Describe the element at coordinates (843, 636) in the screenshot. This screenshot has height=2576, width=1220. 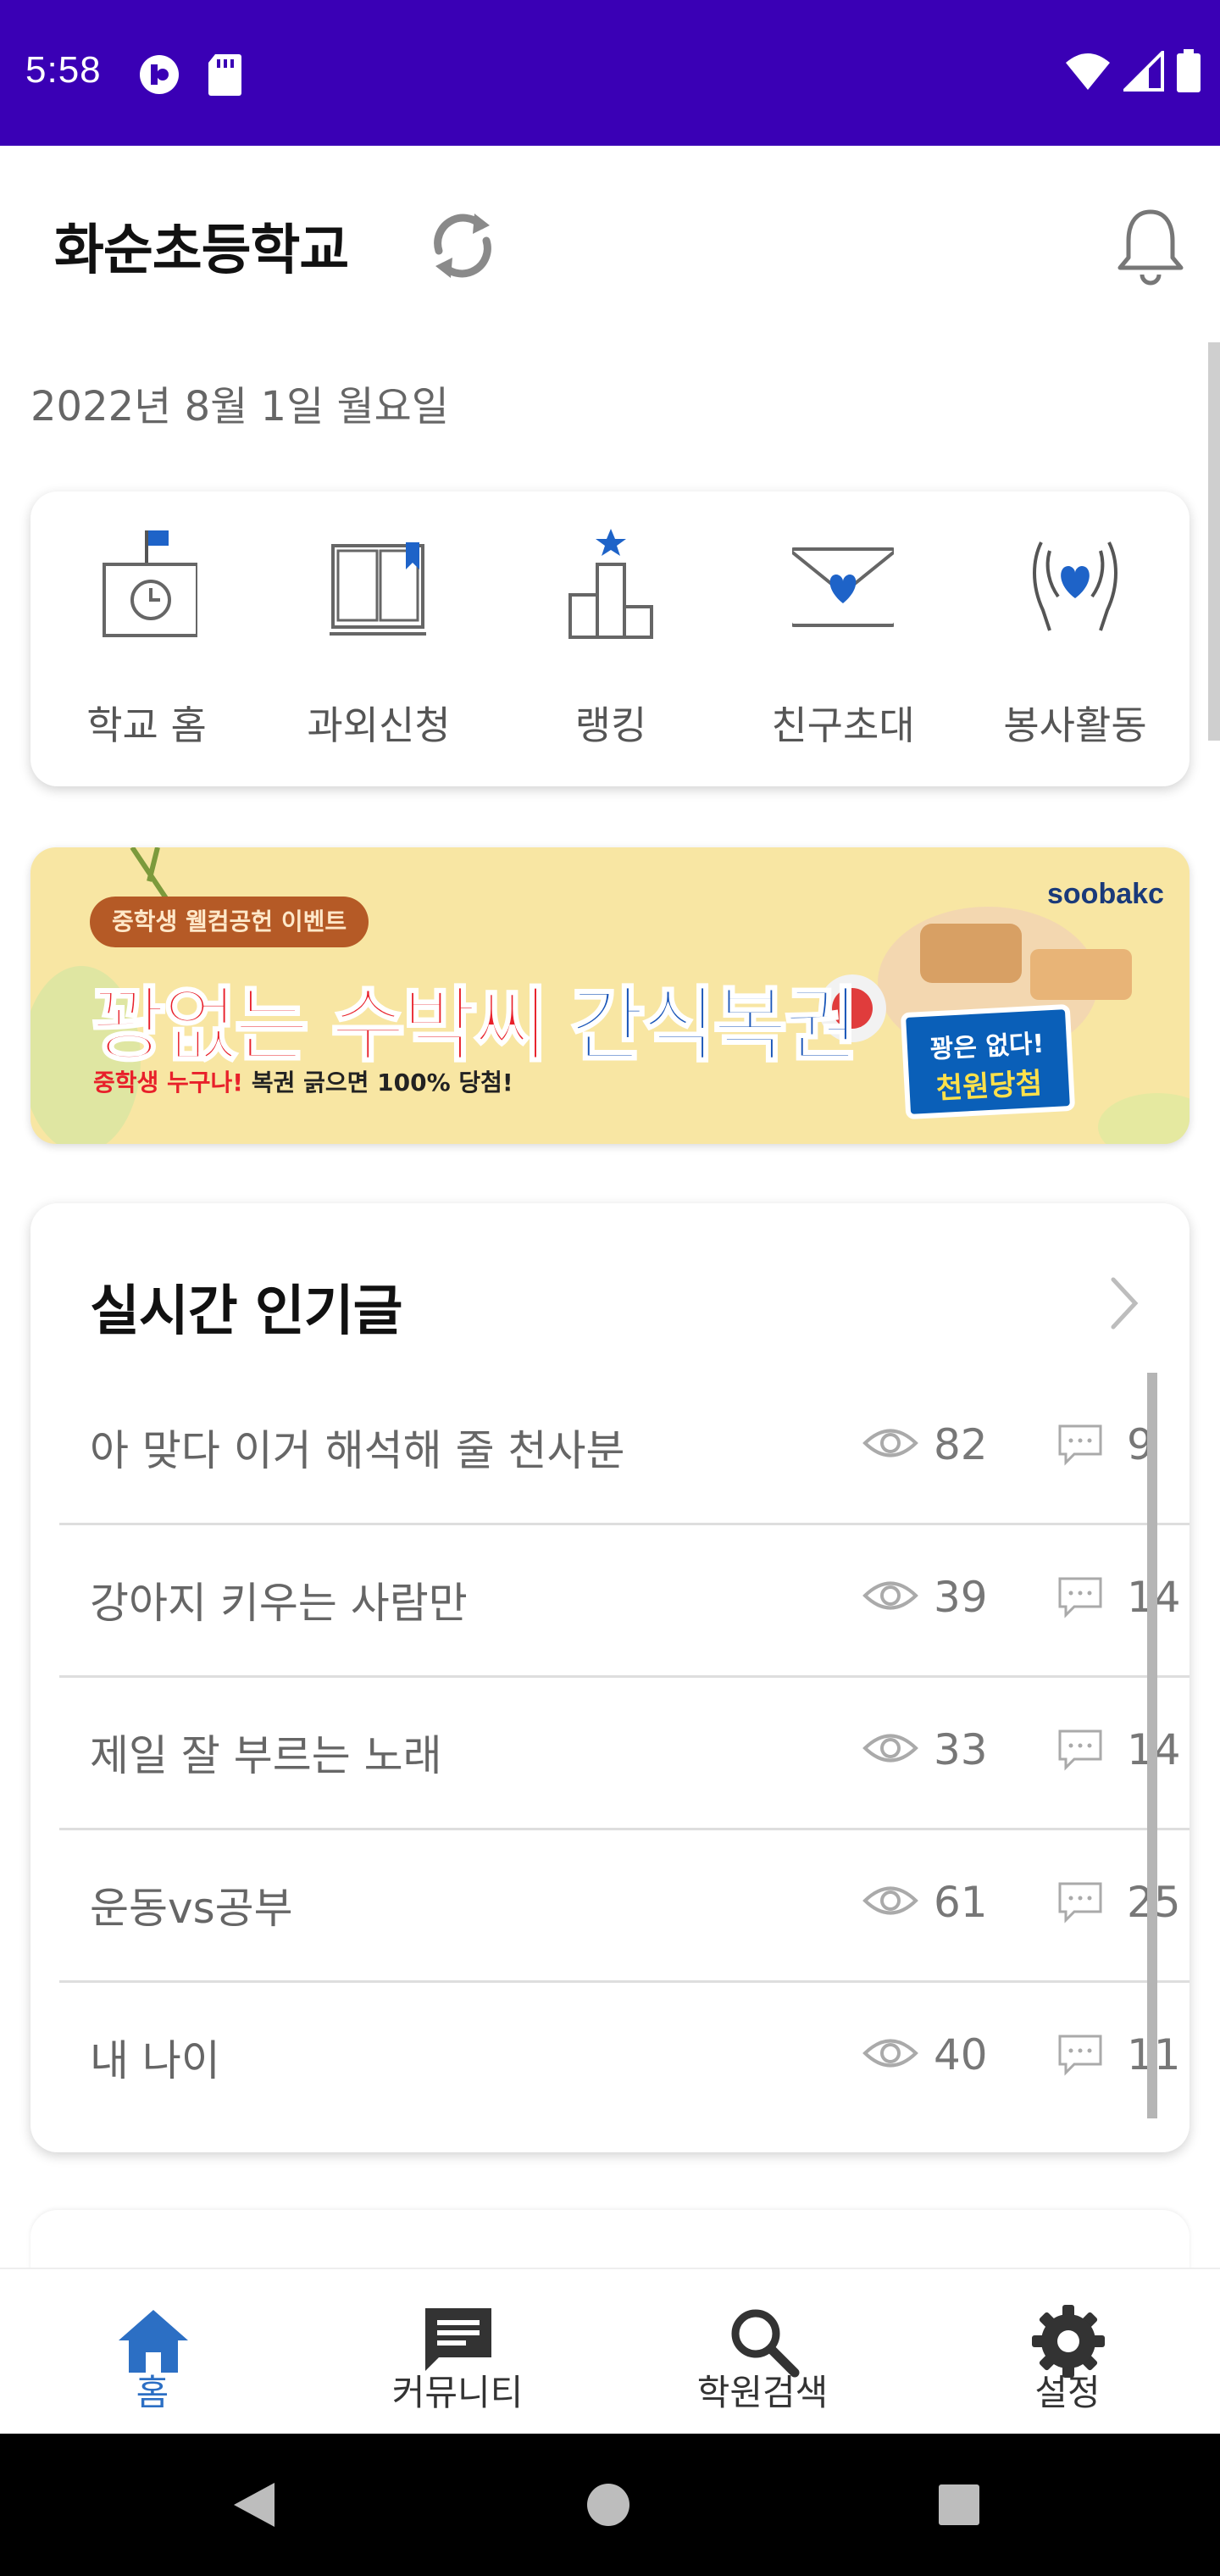
I see `menu-item-invite: 친구초대` at that location.